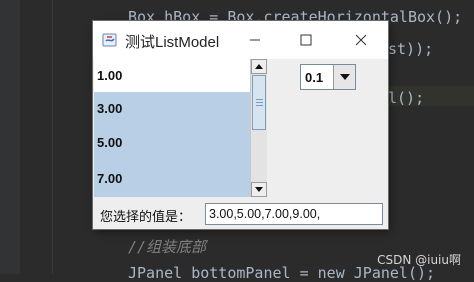  Describe the element at coordinates (328, 77) in the screenshot. I see `step-combo-box: 0.1` at that location.